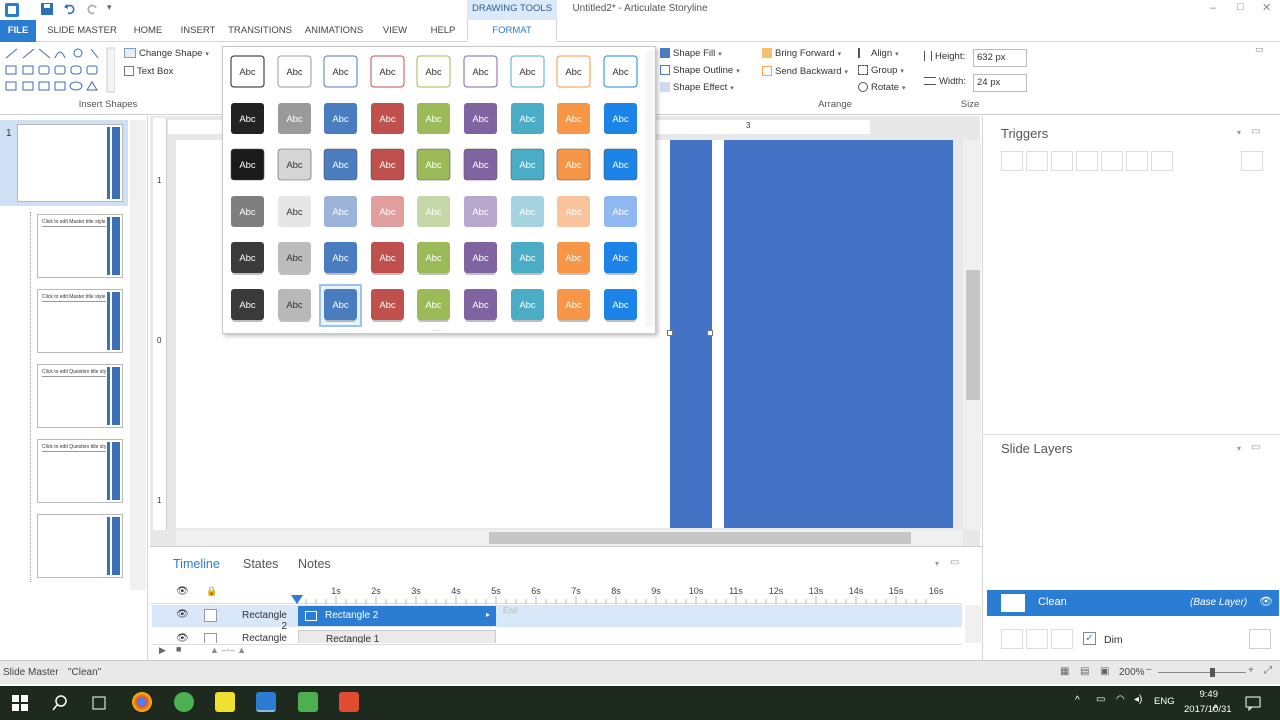 This screenshot has height=720, width=1280. Describe the element at coordinates (196, 564) in the screenshot. I see `tab-timeline: Timeline` at that location.